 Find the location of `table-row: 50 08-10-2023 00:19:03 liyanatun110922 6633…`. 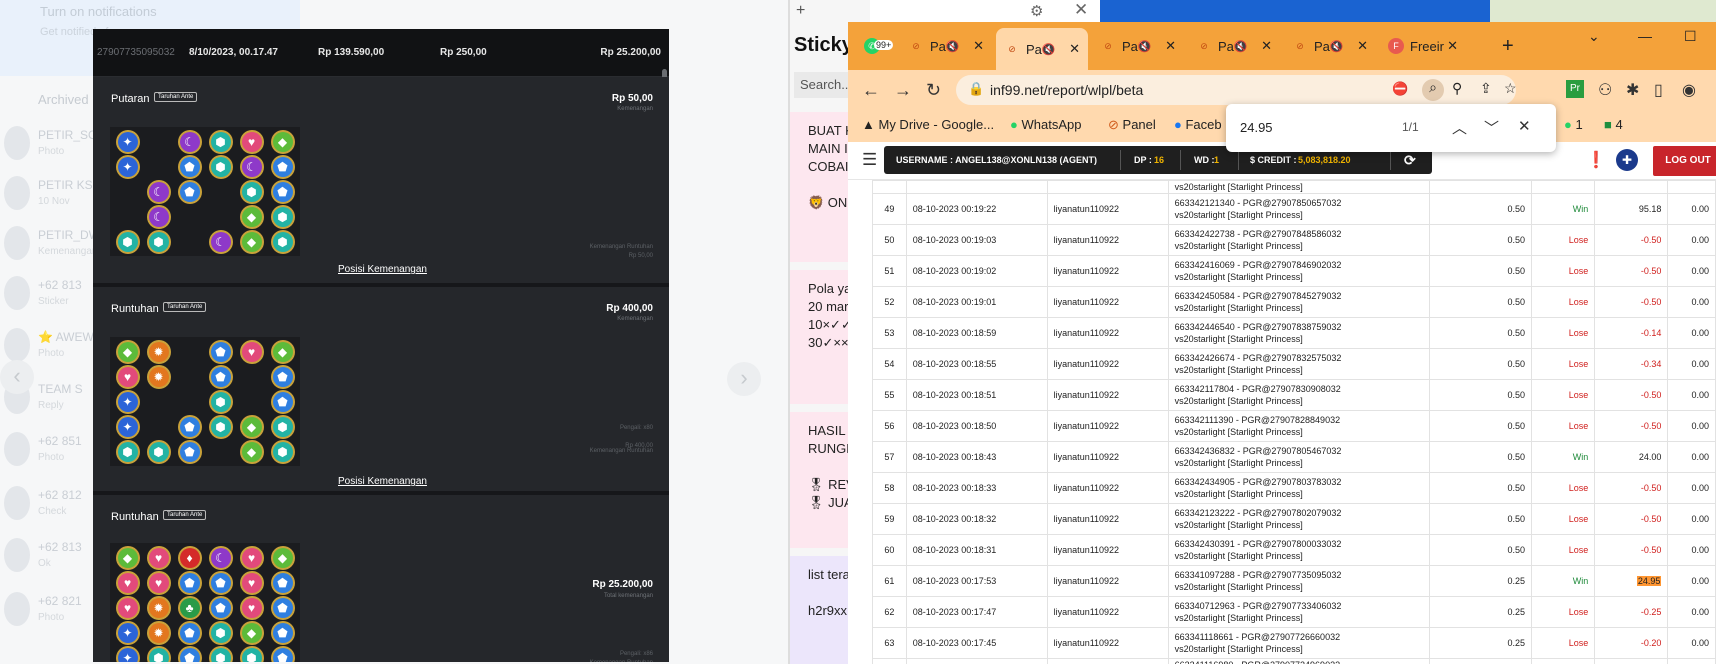

table-row: 50 08-10-2023 00:19:03 liyanatun110922 6633… is located at coordinates (1294, 240).